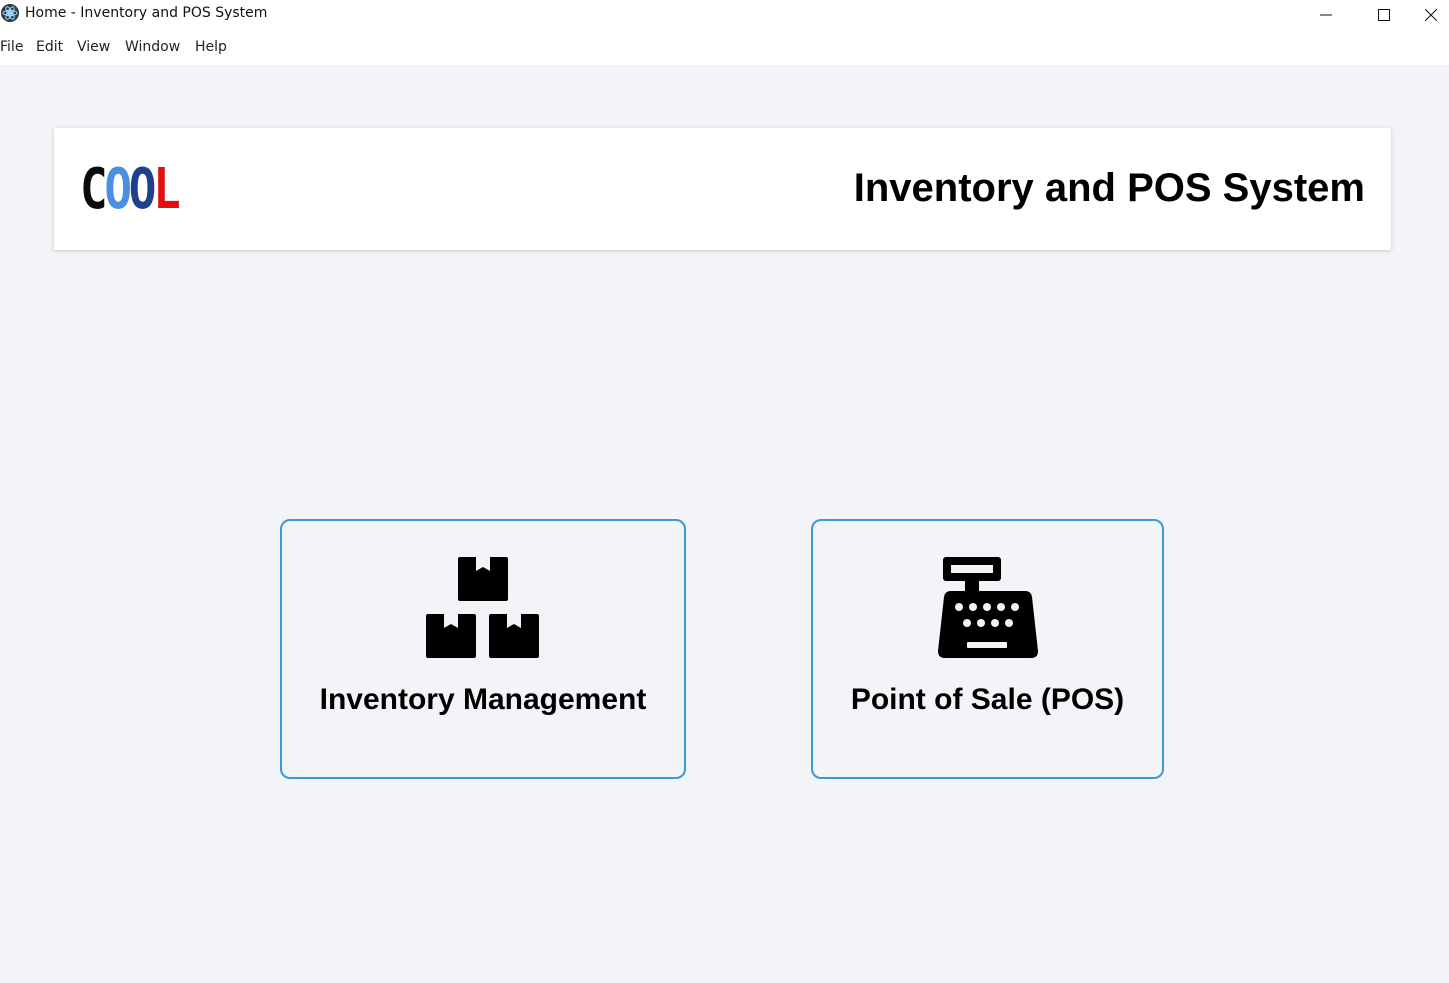  What do you see at coordinates (118, 189) in the screenshot?
I see `logo-letter-o1: O` at bounding box center [118, 189].